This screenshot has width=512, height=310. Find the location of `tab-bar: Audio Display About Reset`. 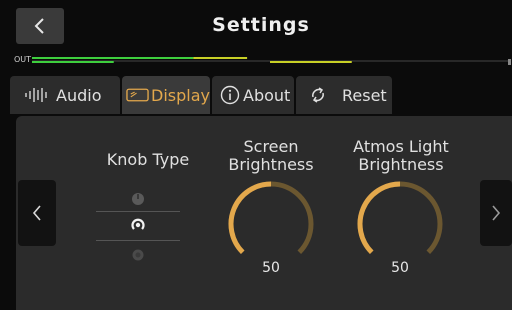

tab-bar: Audio Display About Reset is located at coordinates (261, 96).